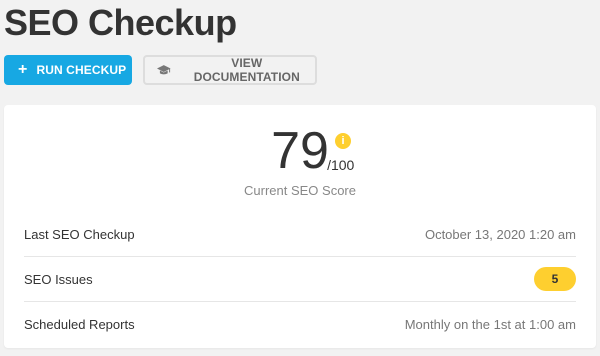 The height and width of the screenshot is (356, 600). Describe the element at coordinates (246, 70) in the screenshot. I see `view-documentation-label: VIEW DOCUMENTATION` at that location.